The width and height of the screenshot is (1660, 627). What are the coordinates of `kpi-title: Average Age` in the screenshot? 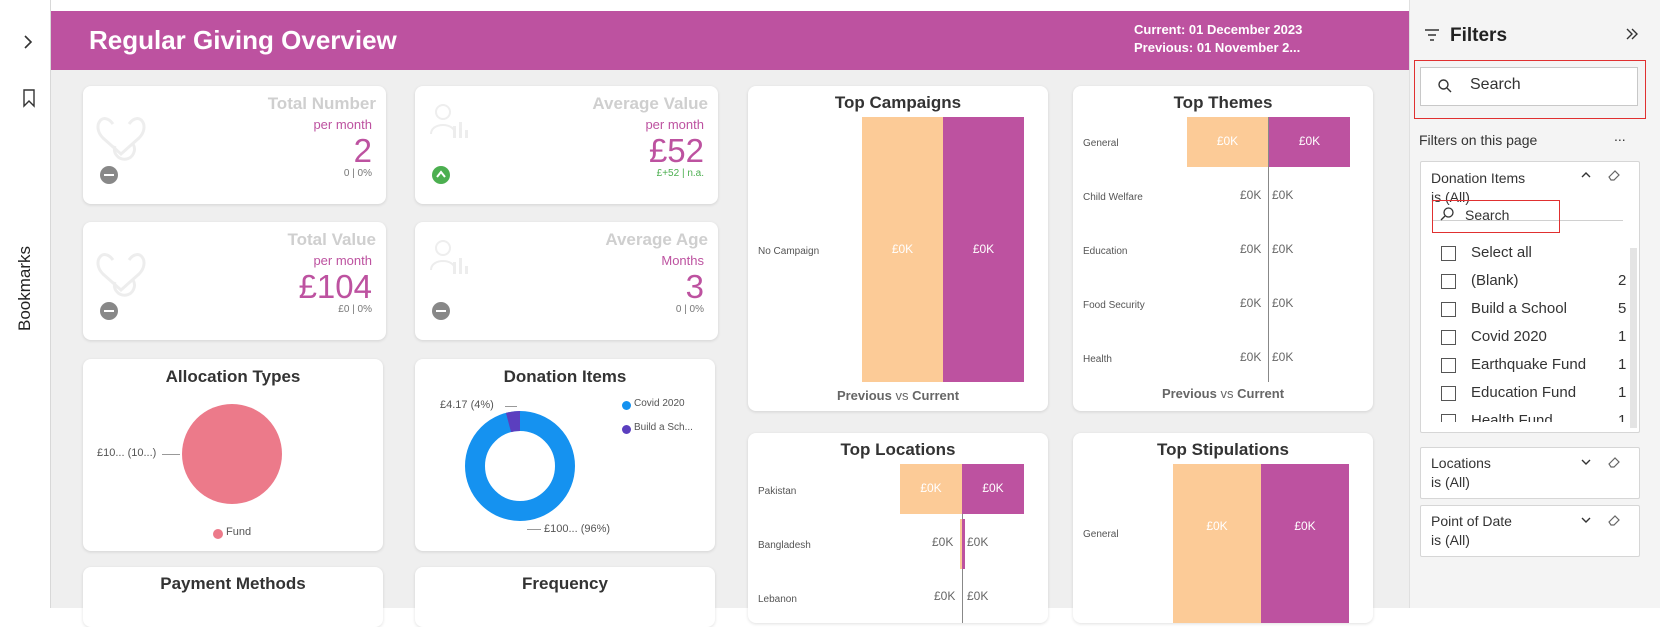 It's located at (656, 239).